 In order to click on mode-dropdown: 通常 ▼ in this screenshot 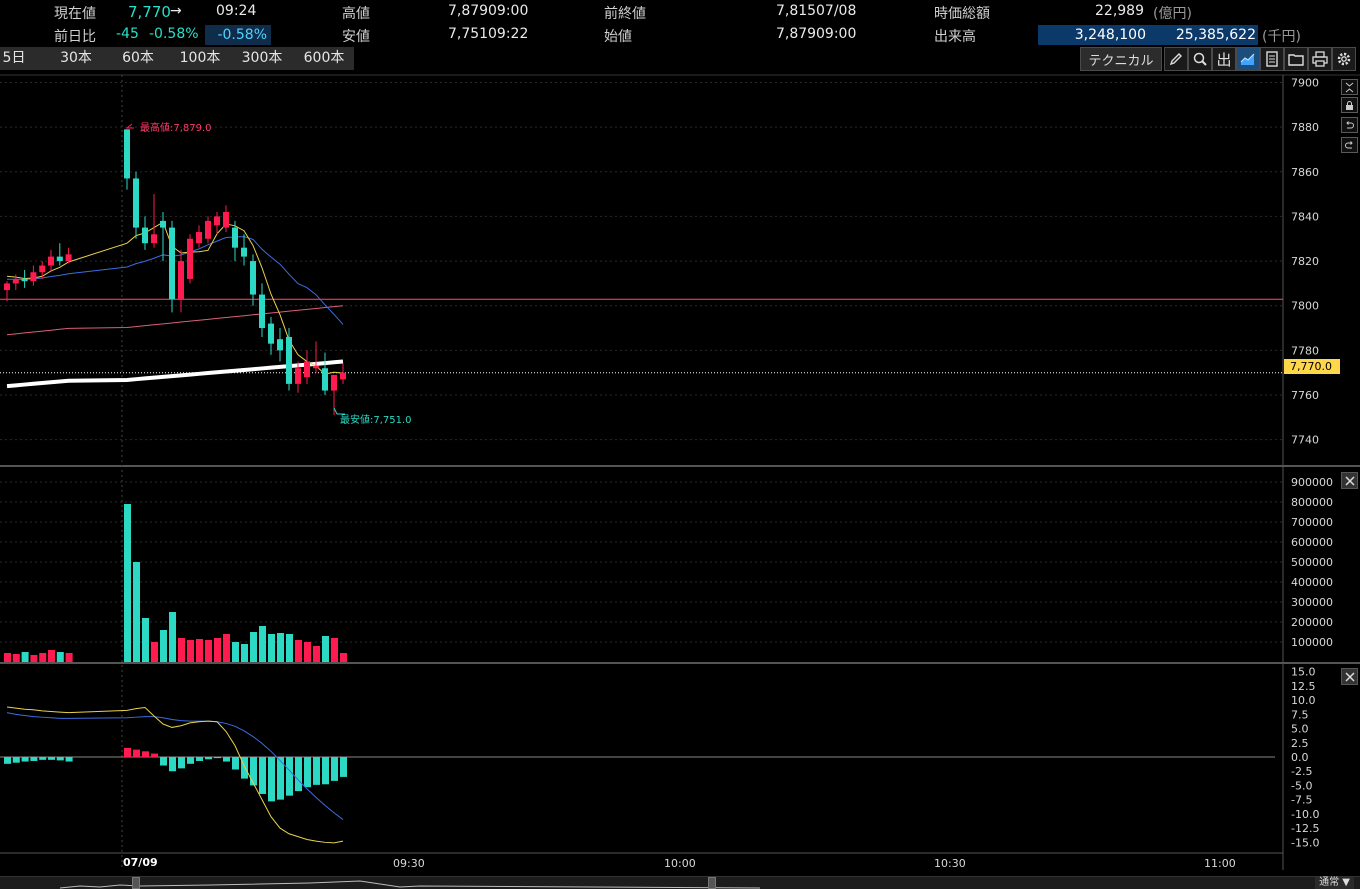, I will do `click(1334, 883)`.